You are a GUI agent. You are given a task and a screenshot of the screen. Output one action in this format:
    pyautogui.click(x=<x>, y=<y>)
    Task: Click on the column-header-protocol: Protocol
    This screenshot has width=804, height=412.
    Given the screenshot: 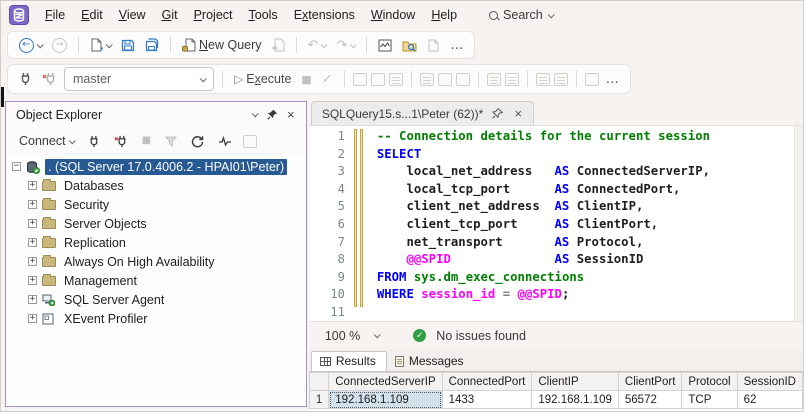 What is the action you would take?
    pyautogui.click(x=709, y=381)
    